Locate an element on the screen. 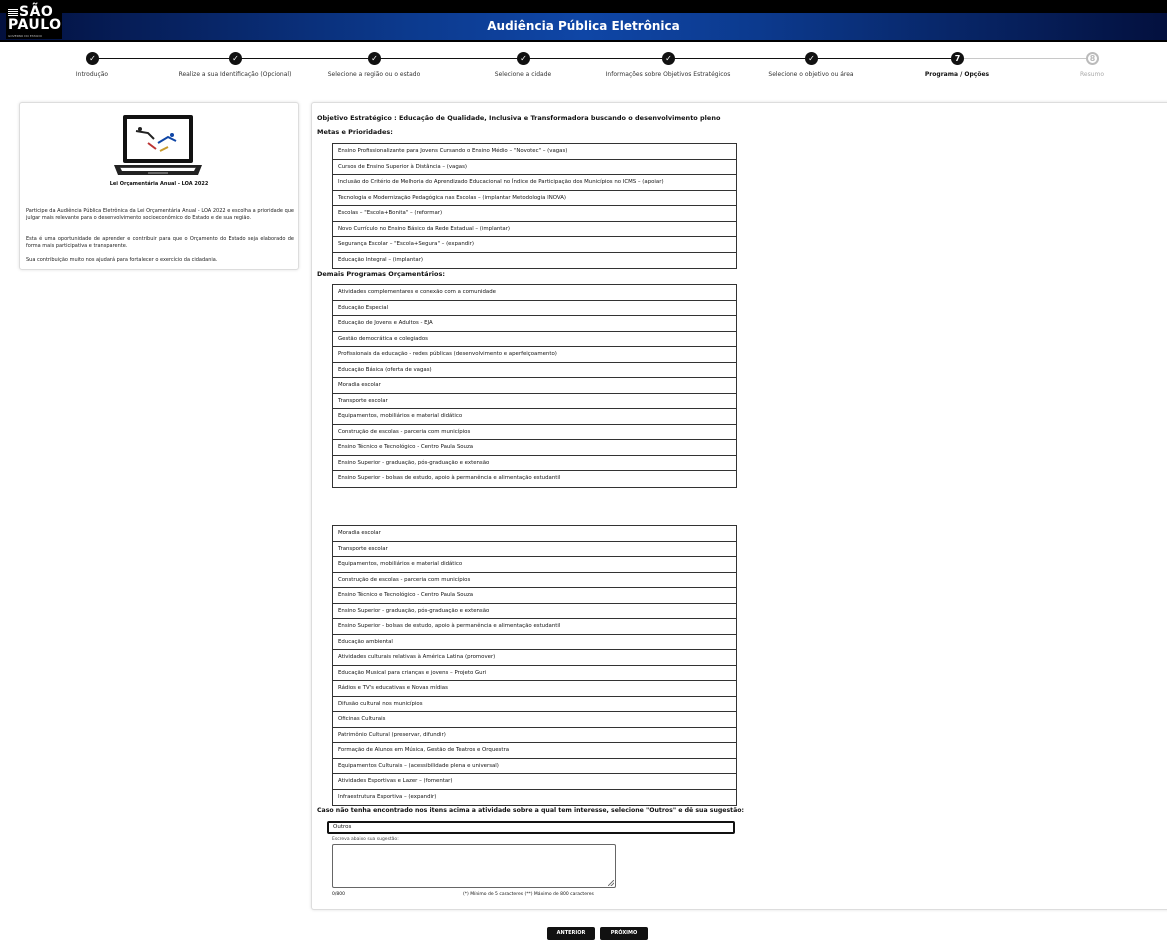 The width and height of the screenshot is (1167, 942). program-option: Educação Especial is located at coordinates (534, 308).